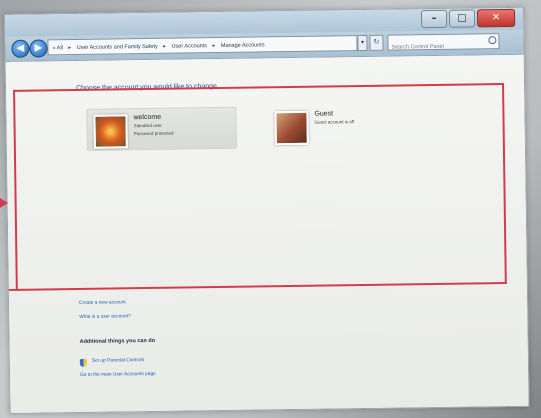 The image size is (541, 418). I want to click on caption-buttons: – □ ✕, so click(468, 18).